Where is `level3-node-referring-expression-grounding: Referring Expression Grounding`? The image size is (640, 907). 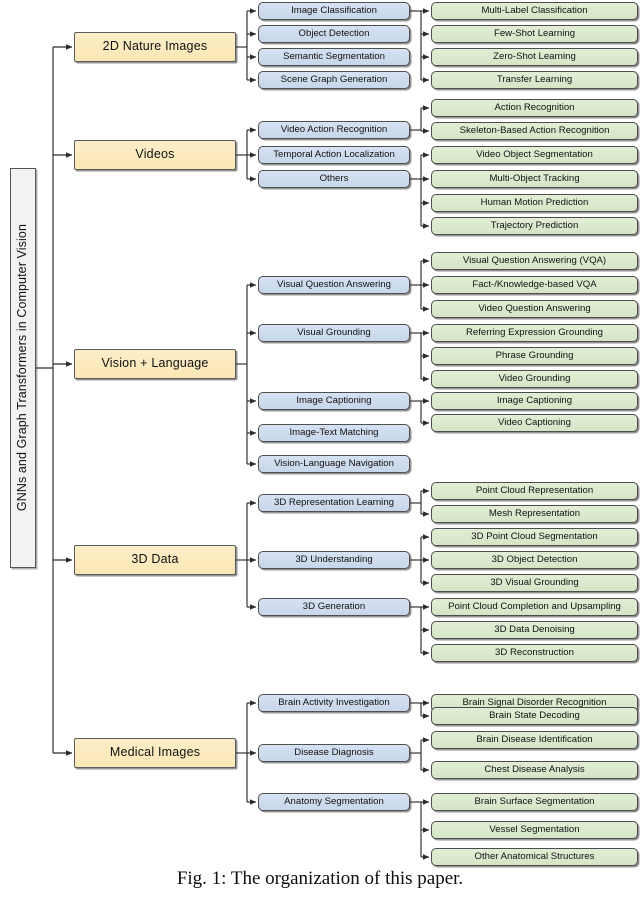
level3-node-referring-expression-grounding: Referring Expression Grounding is located at coordinates (534, 333).